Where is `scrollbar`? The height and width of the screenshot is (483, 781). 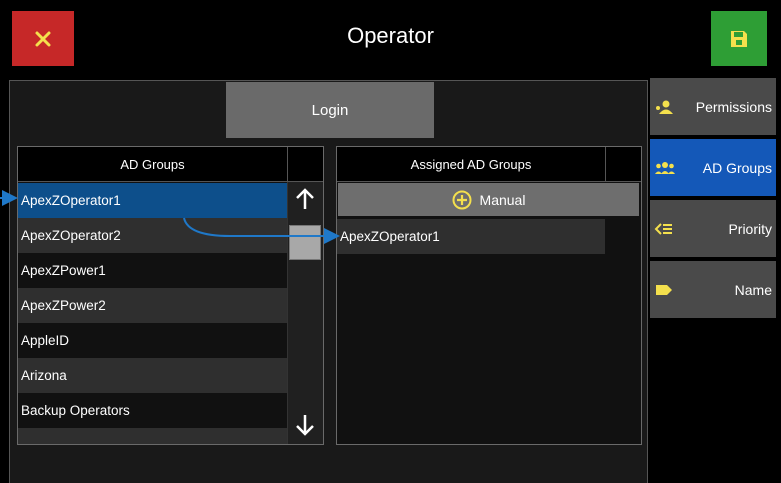 scrollbar is located at coordinates (305, 313).